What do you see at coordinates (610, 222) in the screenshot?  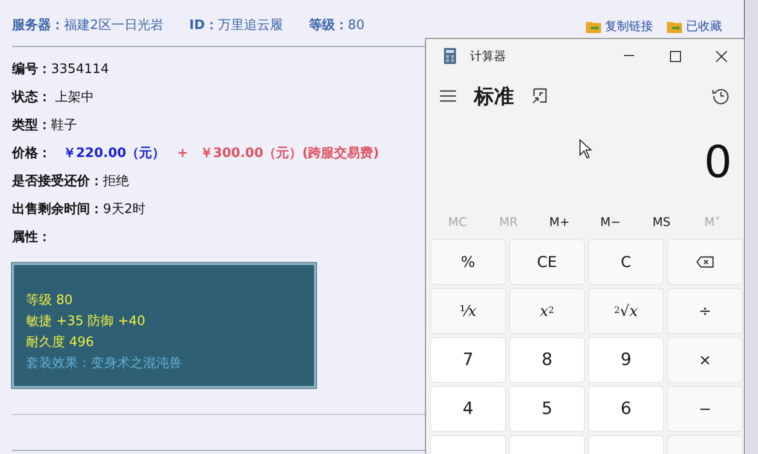 I see `memory-button: M−` at bounding box center [610, 222].